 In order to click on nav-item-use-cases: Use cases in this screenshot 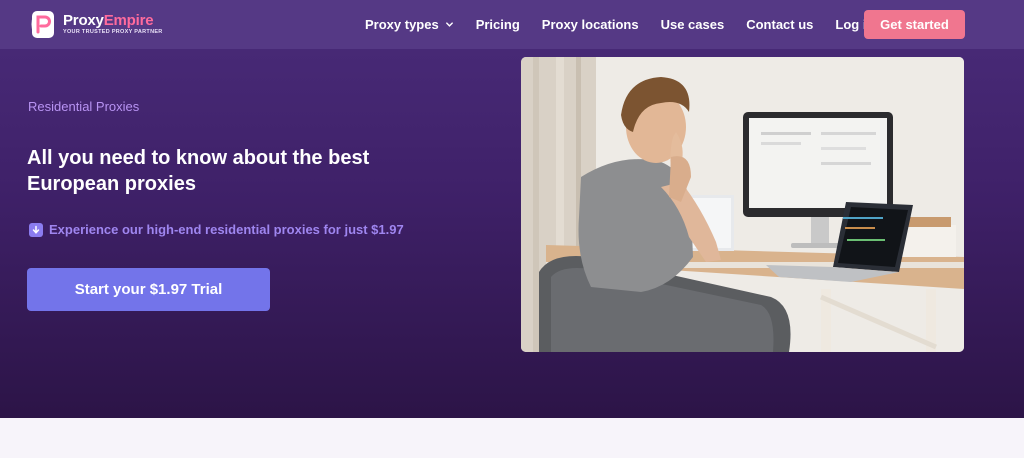, I will do `click(693, 24)`.